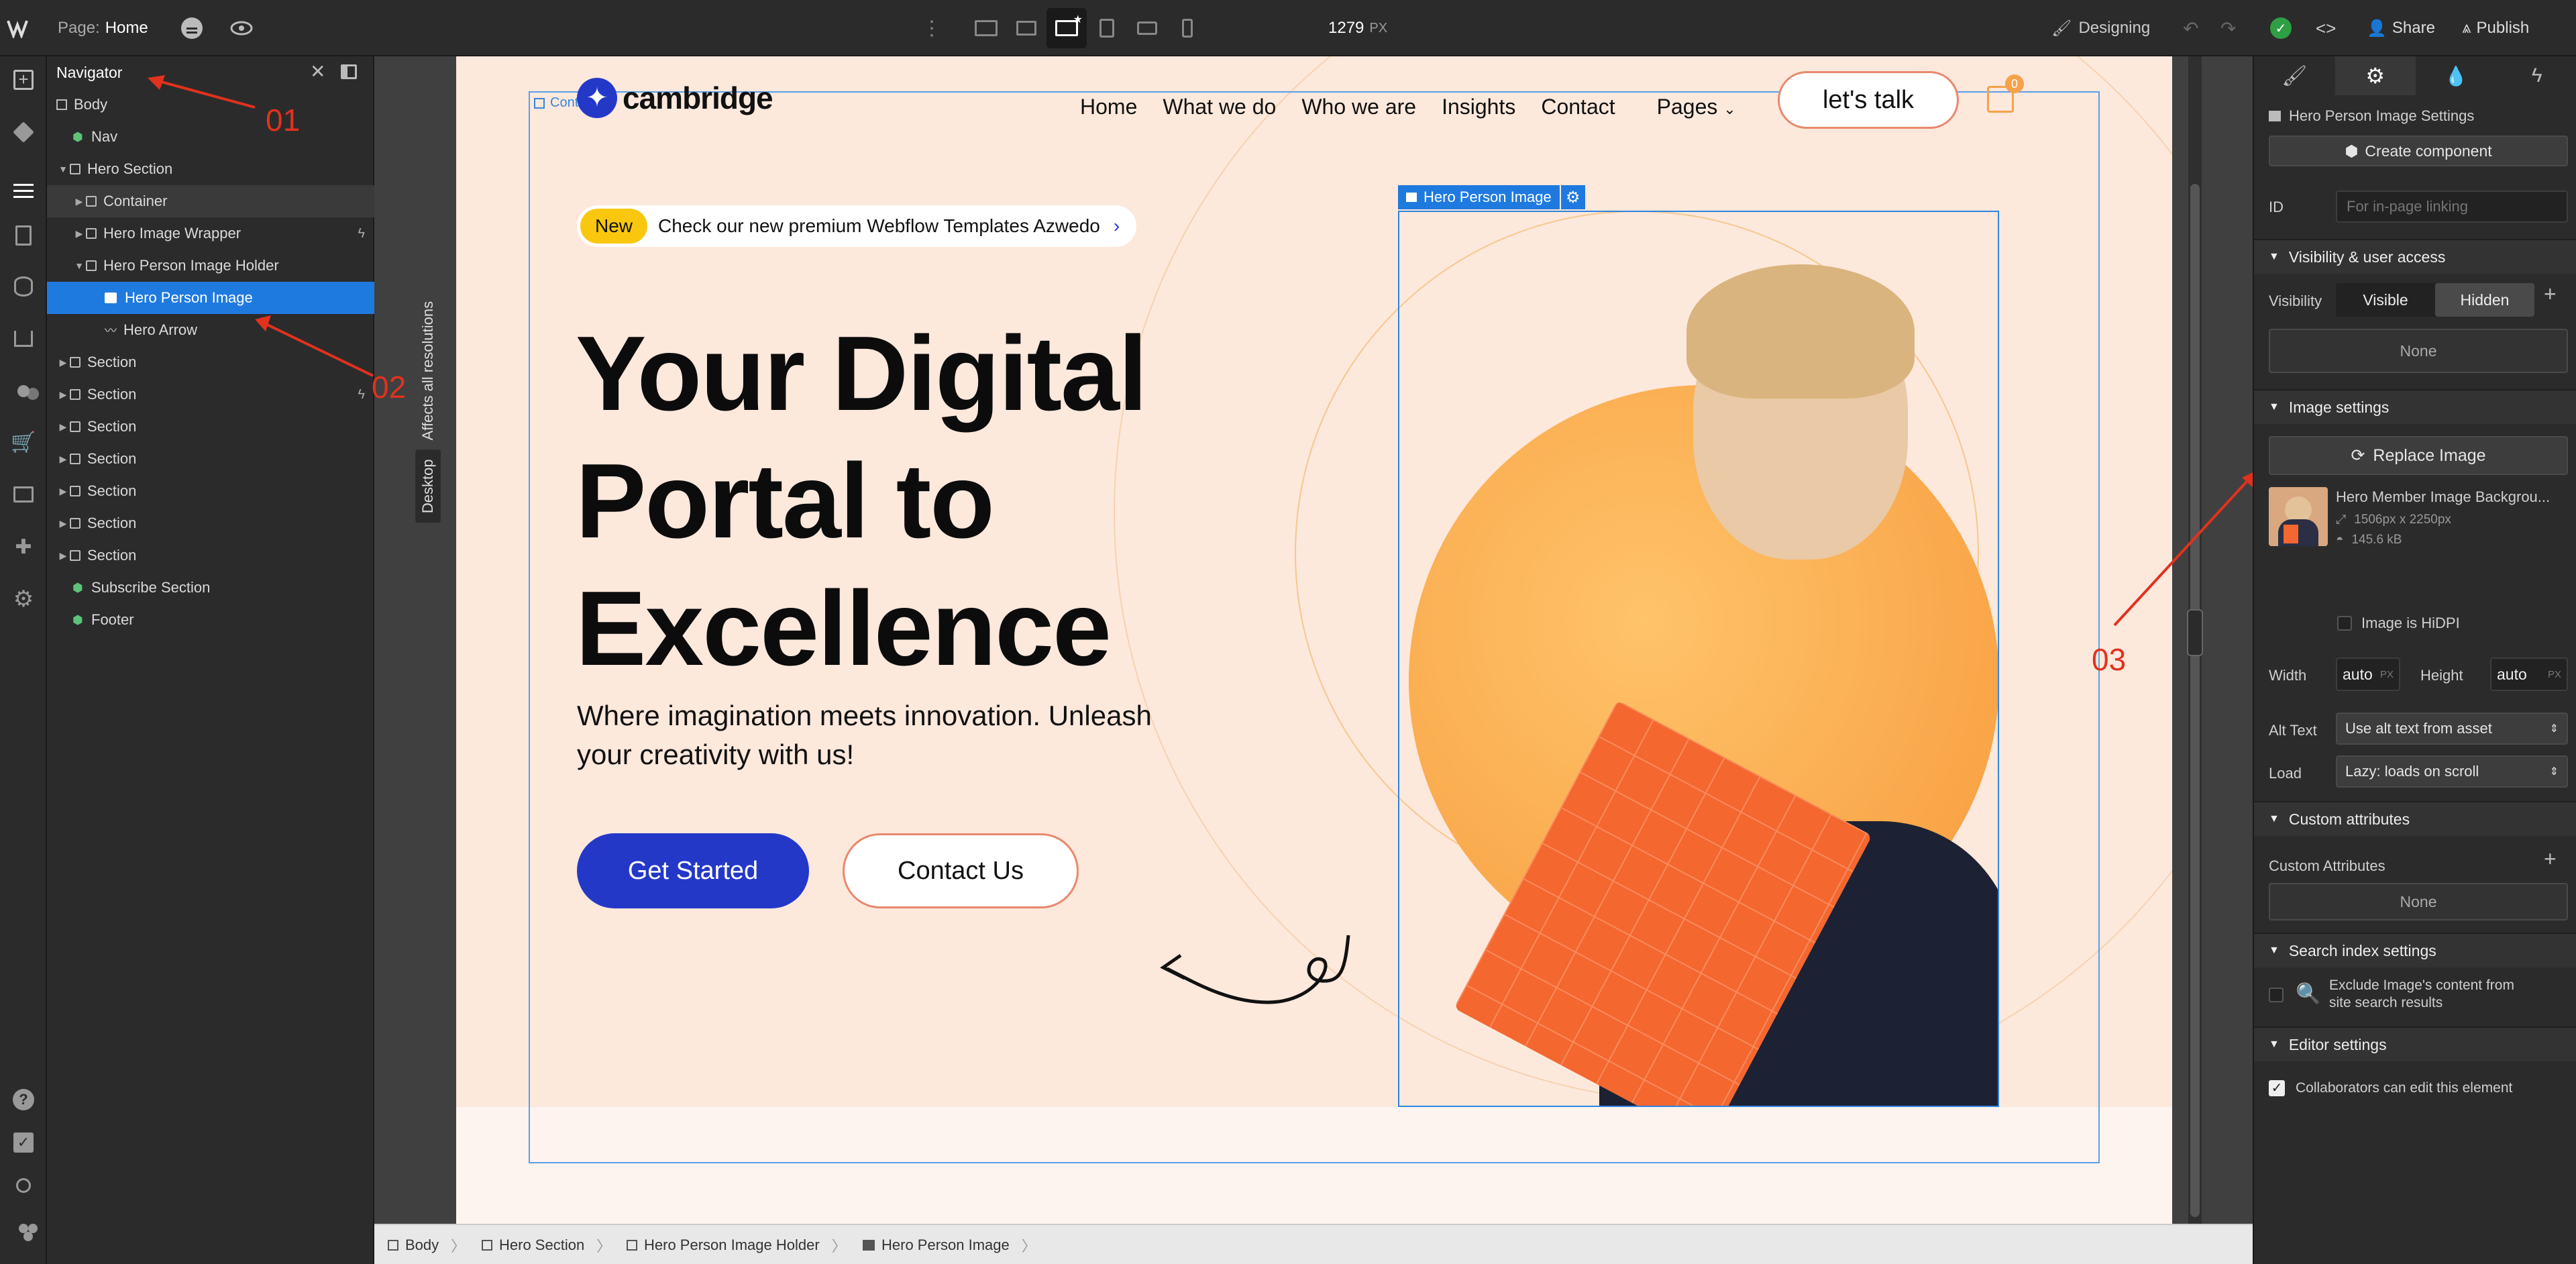 The width and height of the screenshot is (2576, 1264). Describe the element at coordinates (2195, 632) in the screenshot. I see `resize-handle` at that location.